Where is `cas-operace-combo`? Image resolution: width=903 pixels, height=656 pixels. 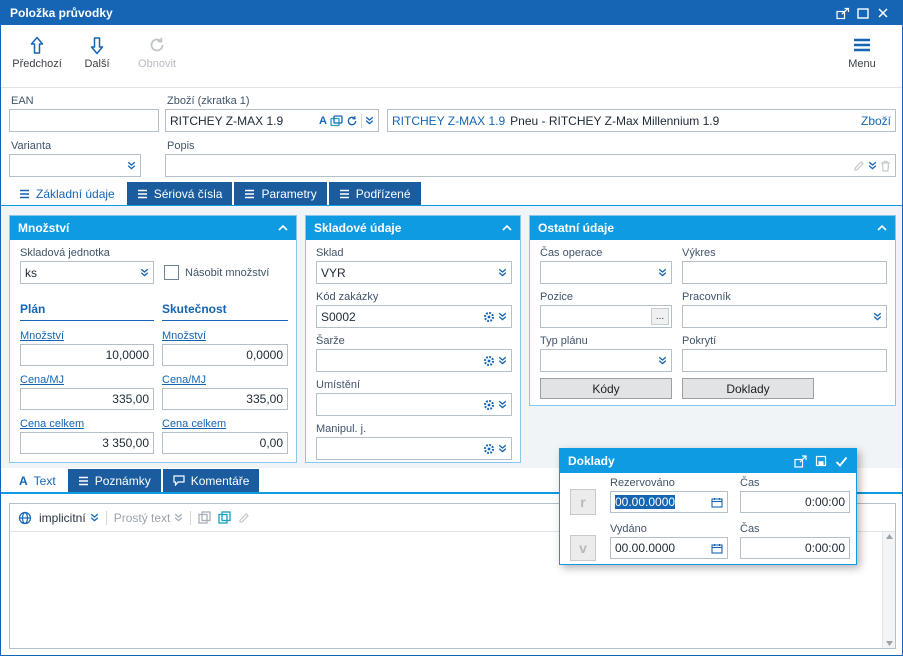 cas-operace-combo is located at coordinates (606, 272).